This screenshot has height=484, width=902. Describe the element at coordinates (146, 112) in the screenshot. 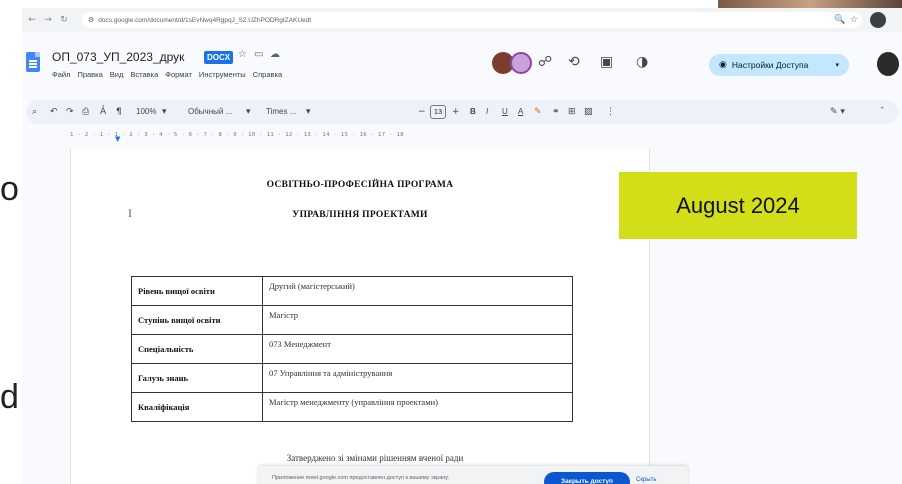

I see `zoom-select: 100%` at that location.